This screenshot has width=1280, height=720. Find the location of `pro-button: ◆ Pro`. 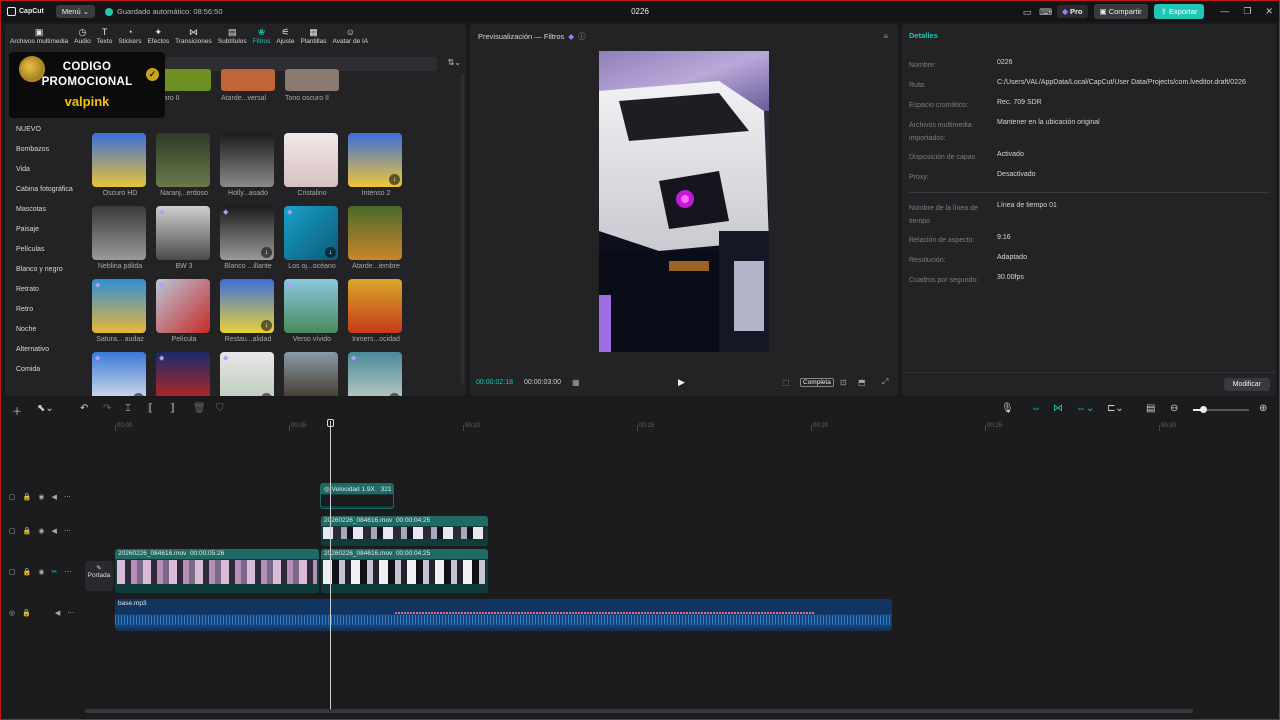

pro-button: ◆ Pro is located at coordinates (1072, 11).